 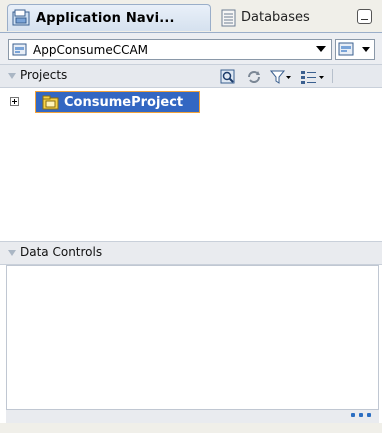 I want to click on tab-databases-label: Databases, so click(x=275, y=17).